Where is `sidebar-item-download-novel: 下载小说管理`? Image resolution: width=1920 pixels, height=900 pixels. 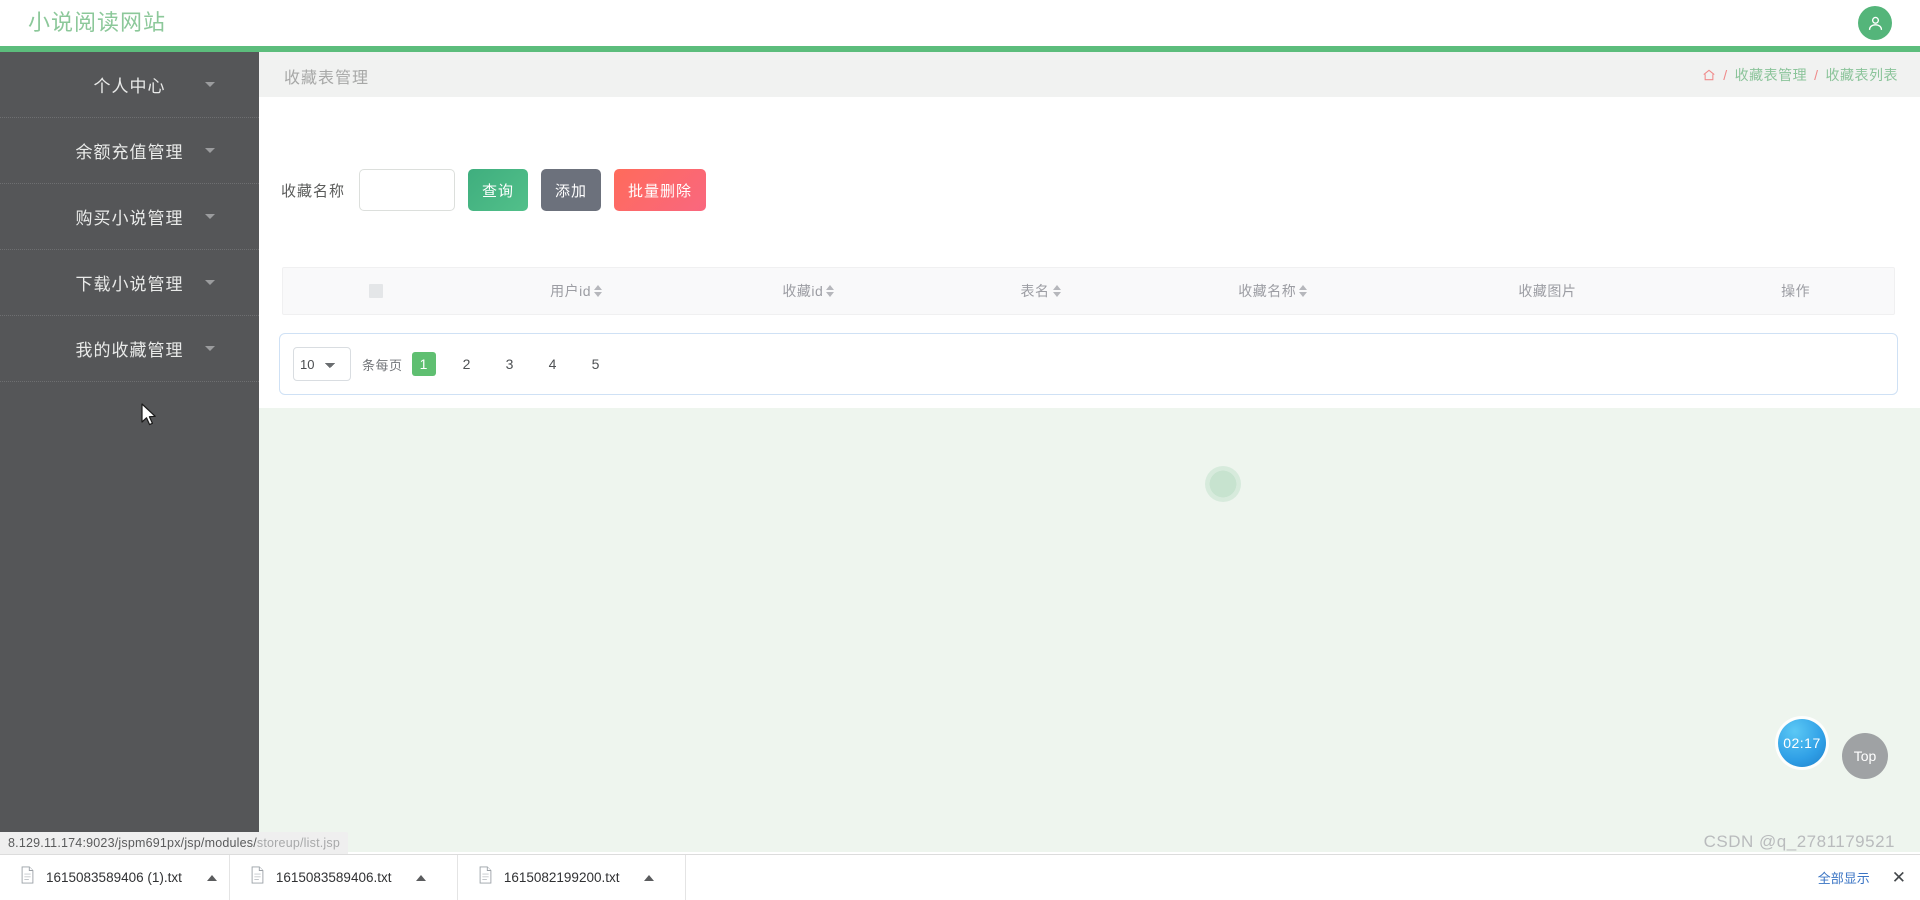
sidebar-item-download-novel: 下载小说管理 is located at coordinates (129, 283).